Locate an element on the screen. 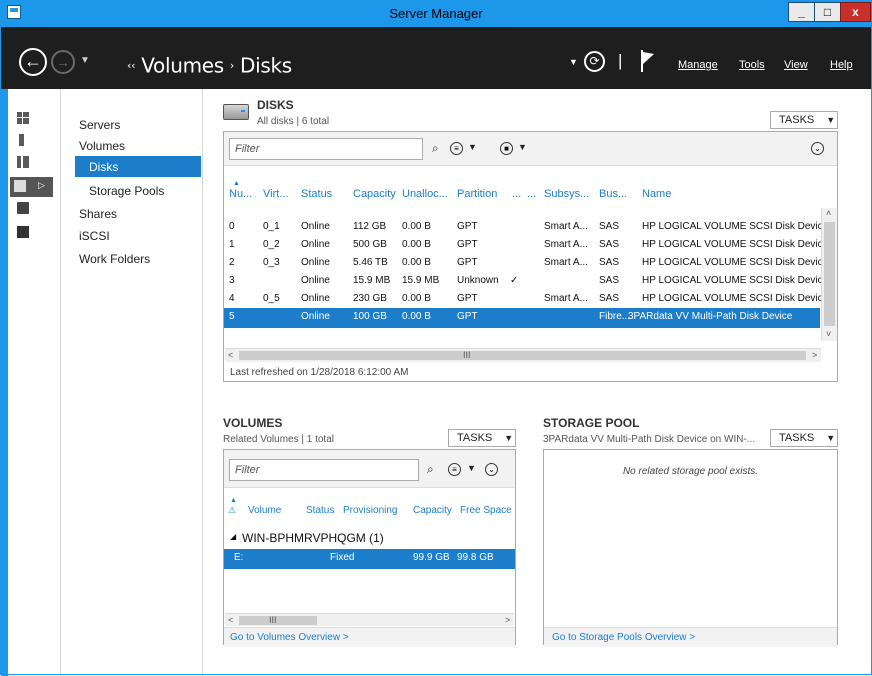 Image resolution: width=872 pixels, height=676 pixels. manage-menu: Manage is located at coordinates (698, 65).